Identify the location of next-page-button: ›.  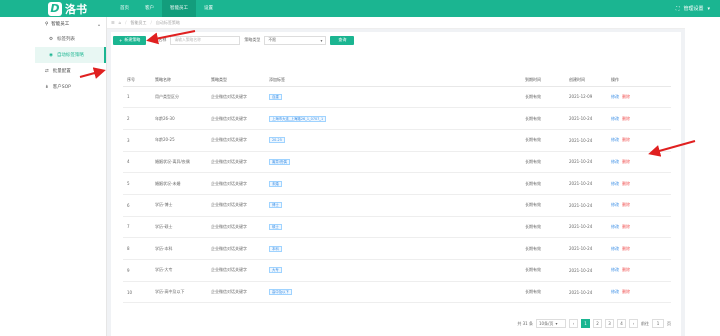
(633, 323).